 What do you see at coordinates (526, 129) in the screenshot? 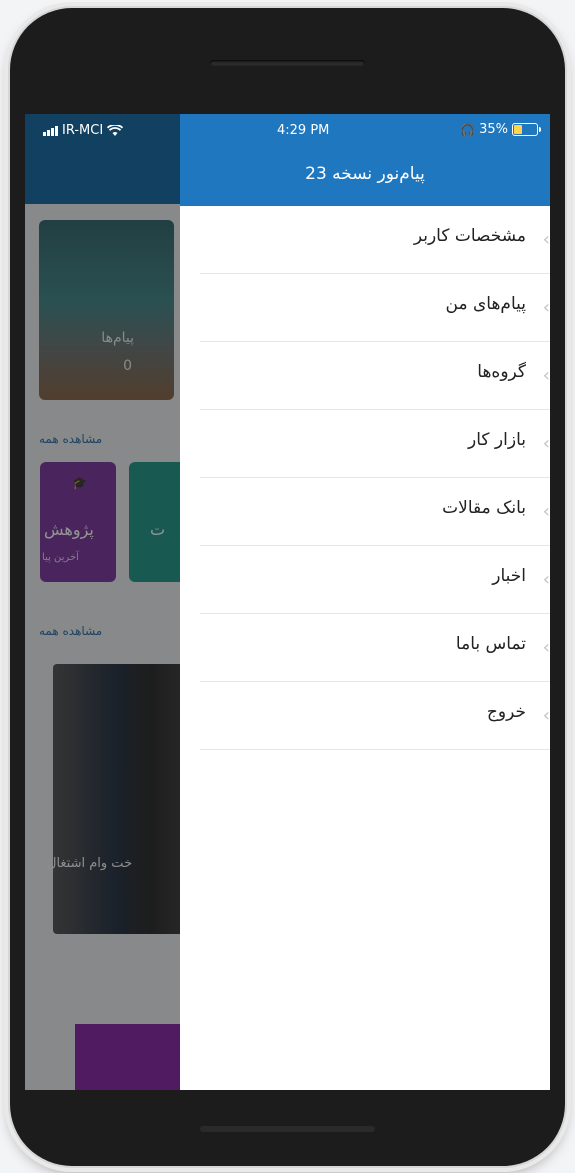
I see `battery-icon` at bounding box center [526, 129].